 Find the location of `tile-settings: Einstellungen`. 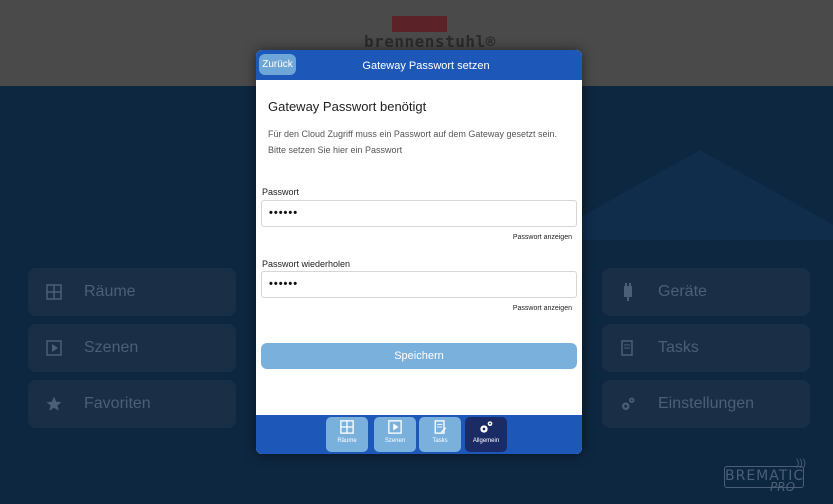

tile-settings: Einstellungen is located at coordinates (706, 404).